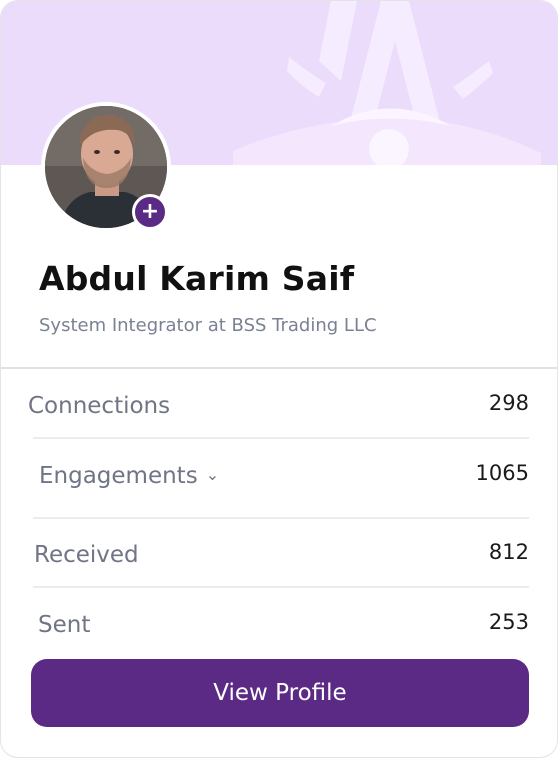 The image size is (560, 760). Describe the element at coordinates (212, 474) in the screenshot. I see `chevron-down-icon: ⌄` at that location.